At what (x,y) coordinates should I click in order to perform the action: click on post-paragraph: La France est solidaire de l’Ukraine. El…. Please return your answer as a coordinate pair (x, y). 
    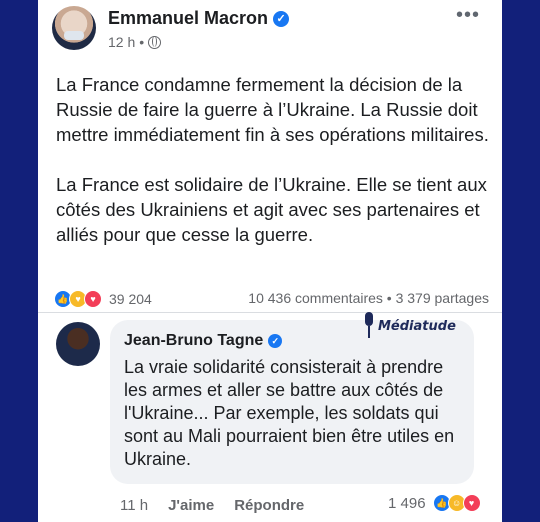
    Looking at the image, I should click on (271, 209).